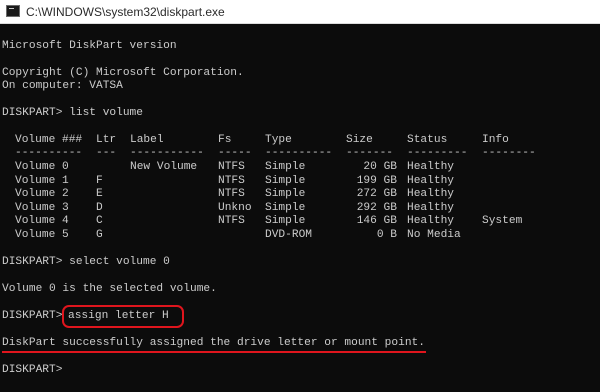 The image size is (600, 392). Describe the element at coordinates (99, 221) in the screenshot. I see `table-cell-drive-letter: C` at that location.